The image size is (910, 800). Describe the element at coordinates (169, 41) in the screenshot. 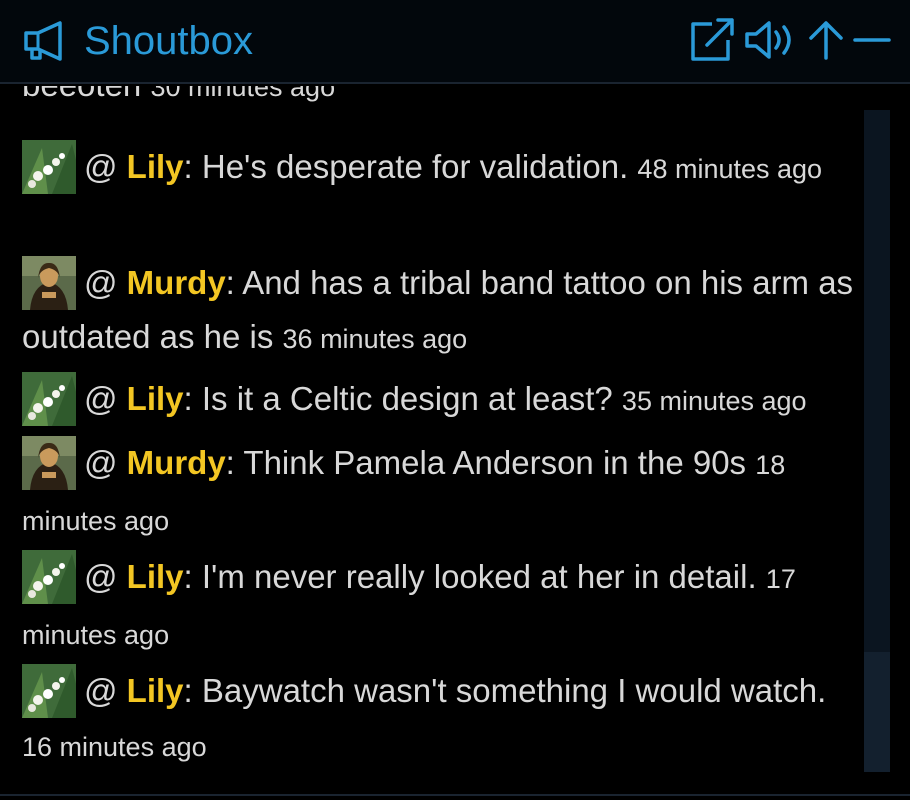

I see `shoutbox-title: Shoutbox` at that location.